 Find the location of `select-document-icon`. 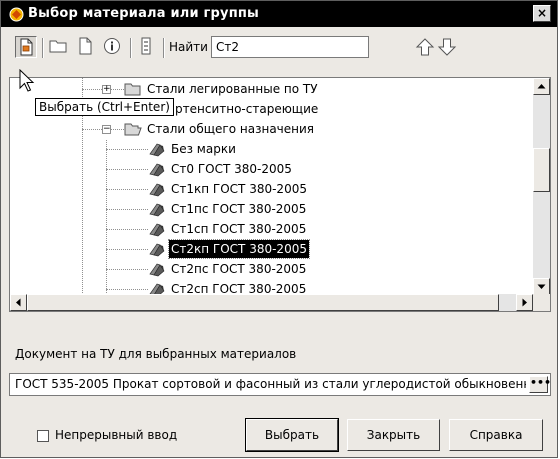

select-document-icon is located at coordinates (26, 47).